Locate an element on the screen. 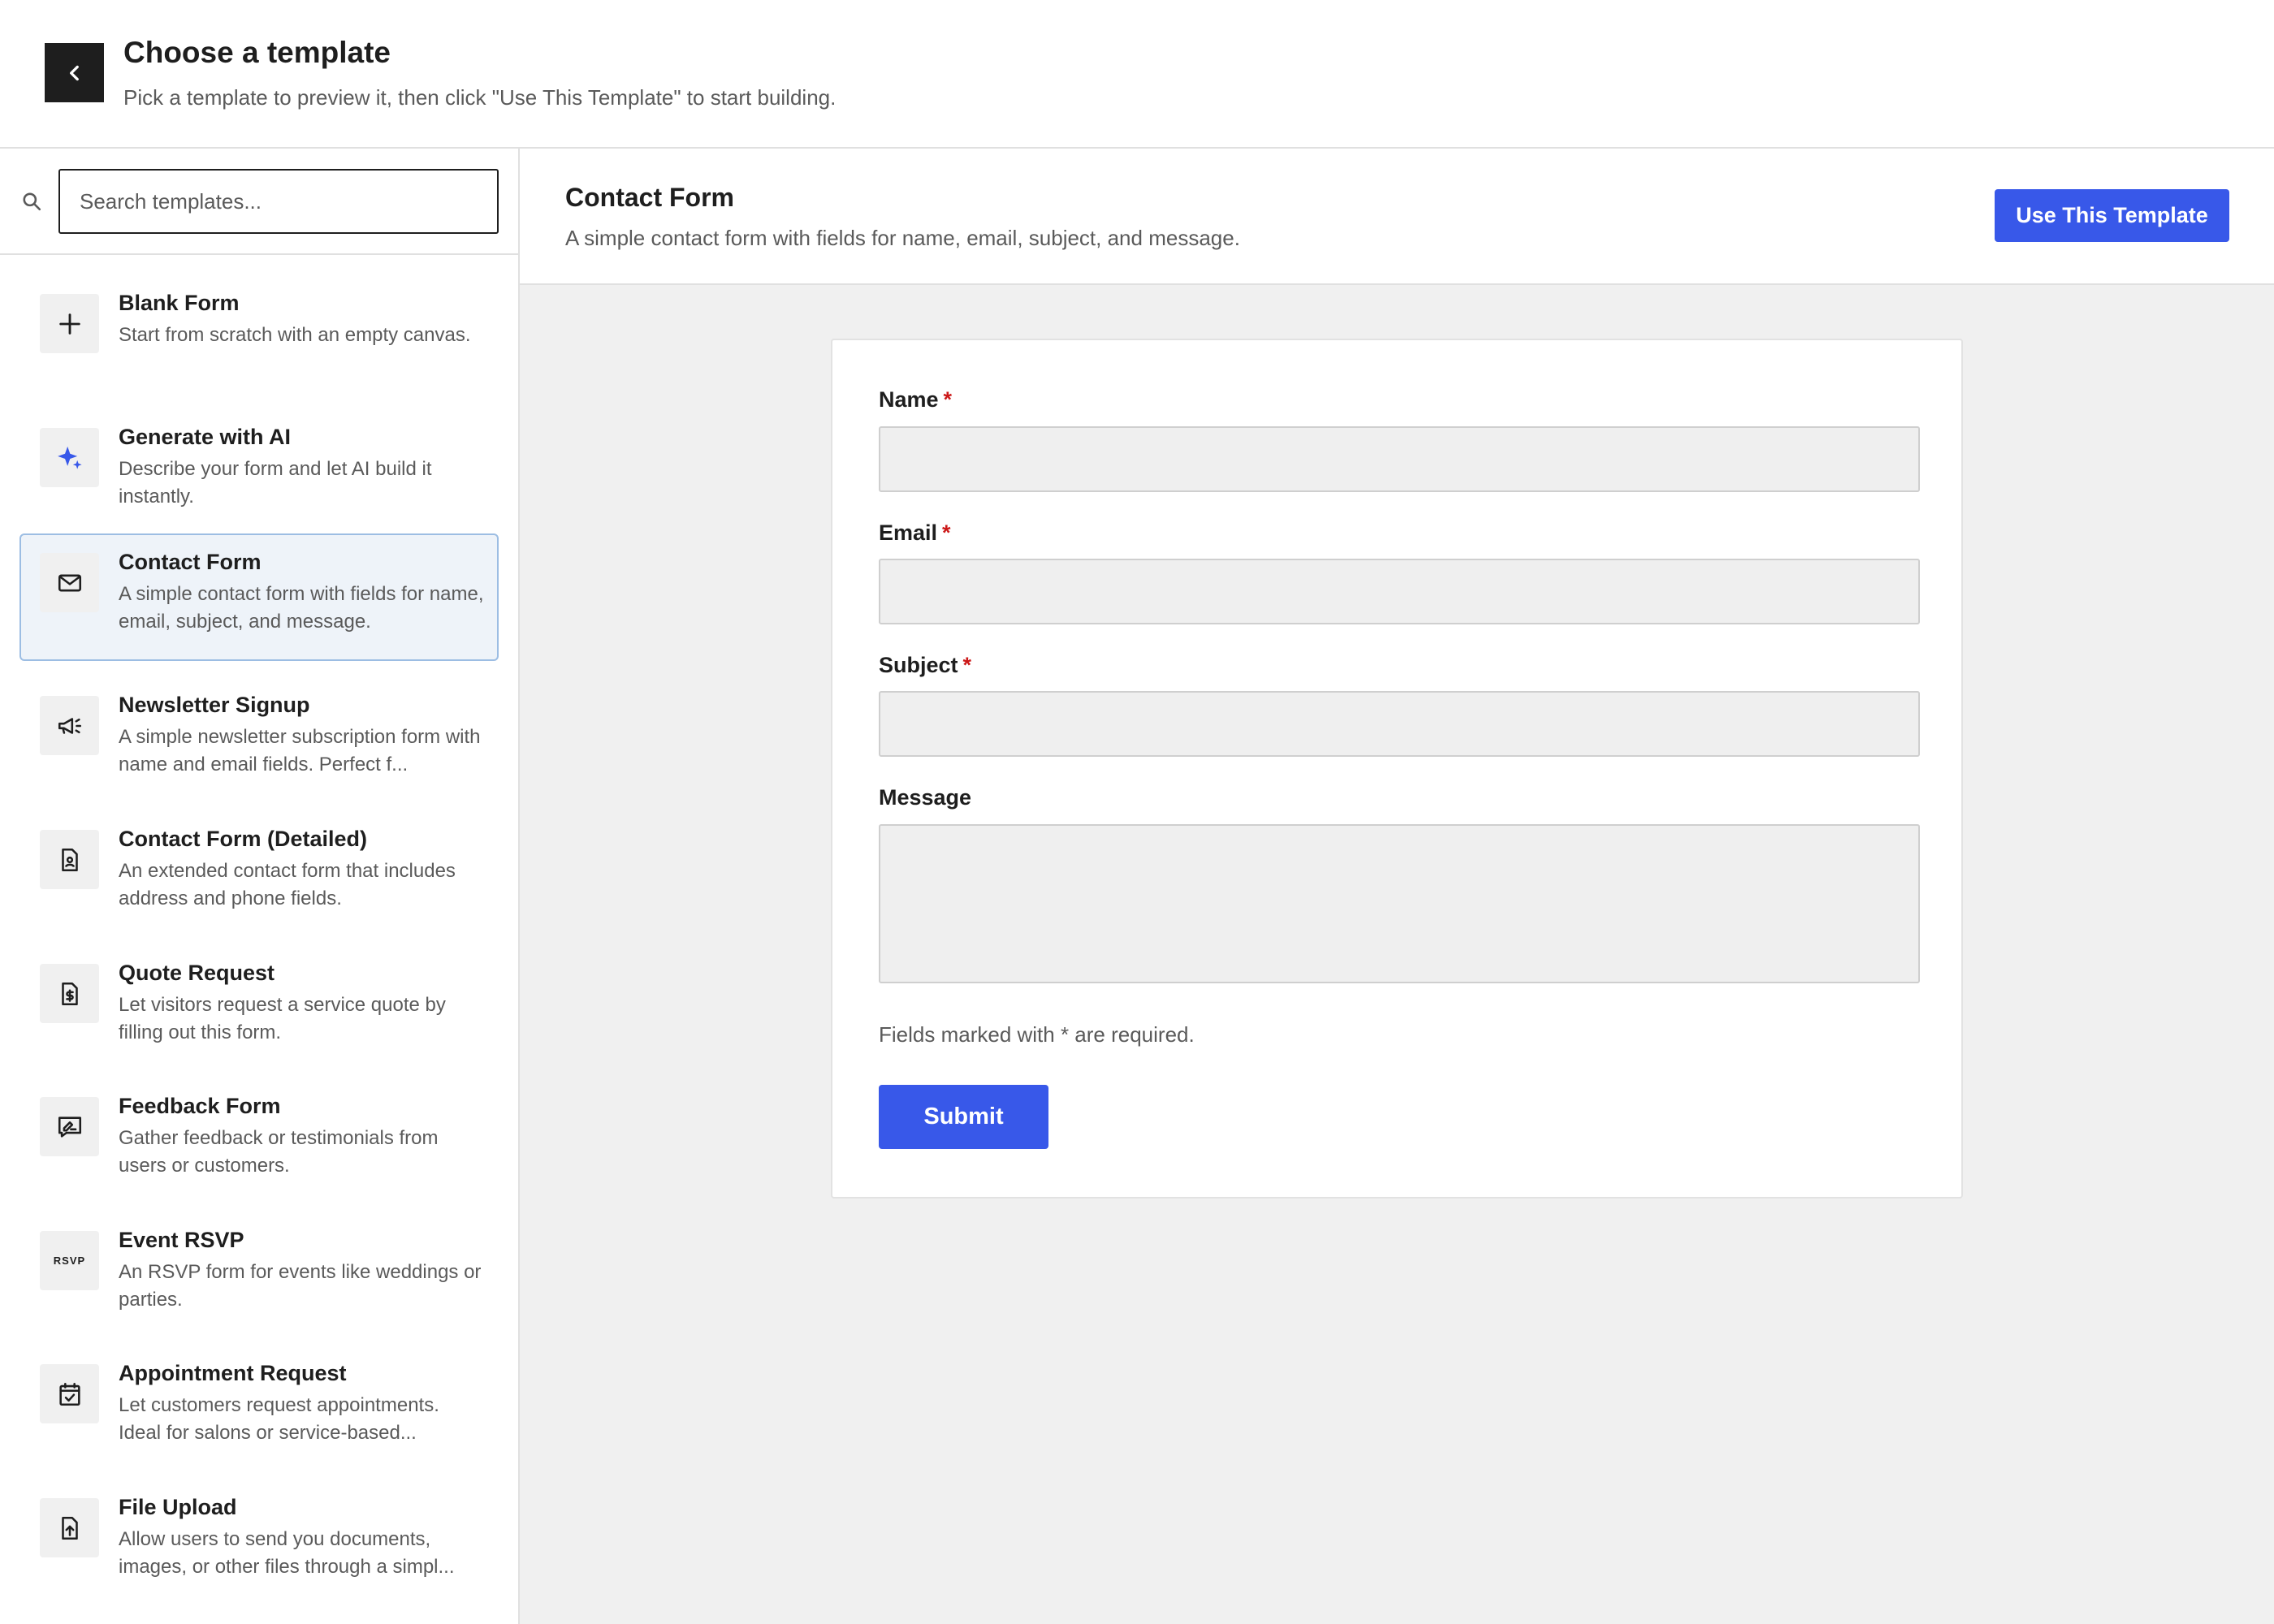 Image resolution: width=2274 pixels, height=1624 pixels. template-title: Generate with AI is located at coordinates (206, 437).